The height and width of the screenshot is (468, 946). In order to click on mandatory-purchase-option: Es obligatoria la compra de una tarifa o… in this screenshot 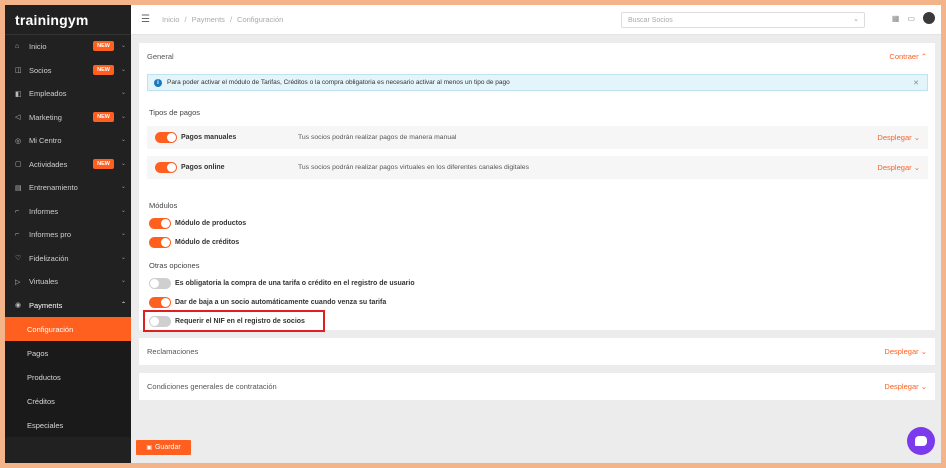, I will do `click(282, 283)`.